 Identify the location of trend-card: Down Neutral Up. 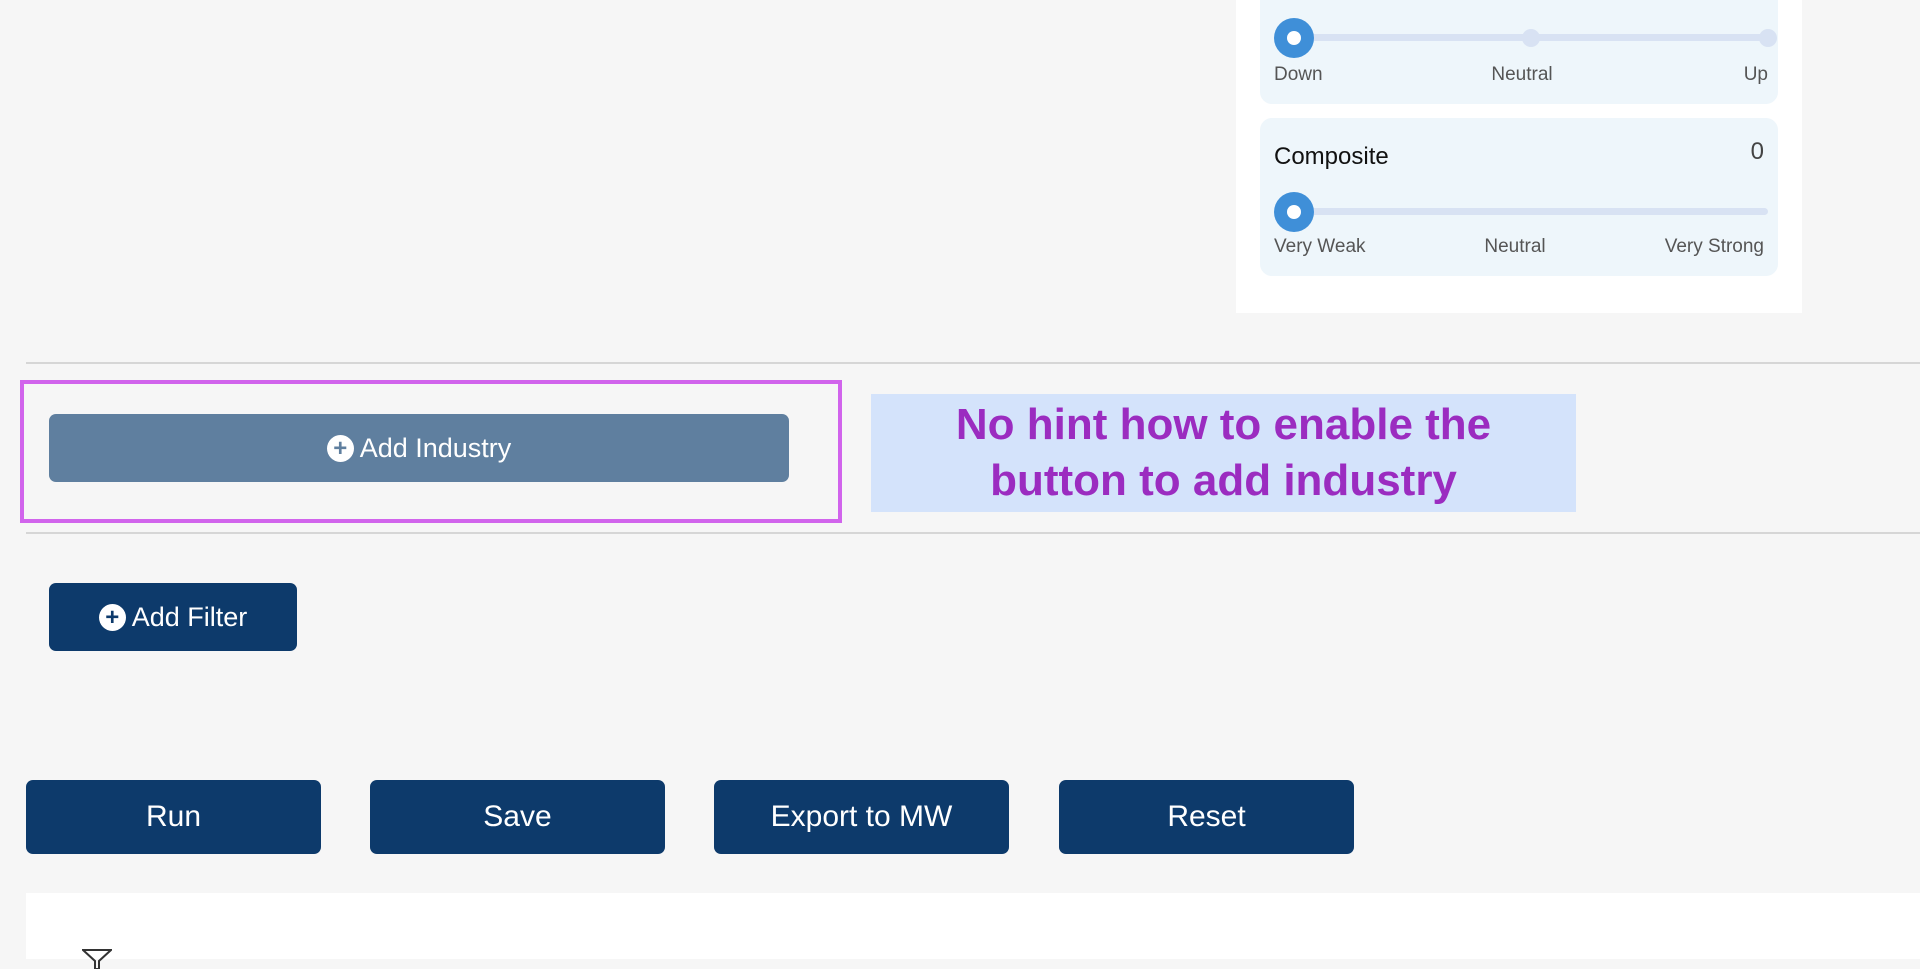
(1519, 52).